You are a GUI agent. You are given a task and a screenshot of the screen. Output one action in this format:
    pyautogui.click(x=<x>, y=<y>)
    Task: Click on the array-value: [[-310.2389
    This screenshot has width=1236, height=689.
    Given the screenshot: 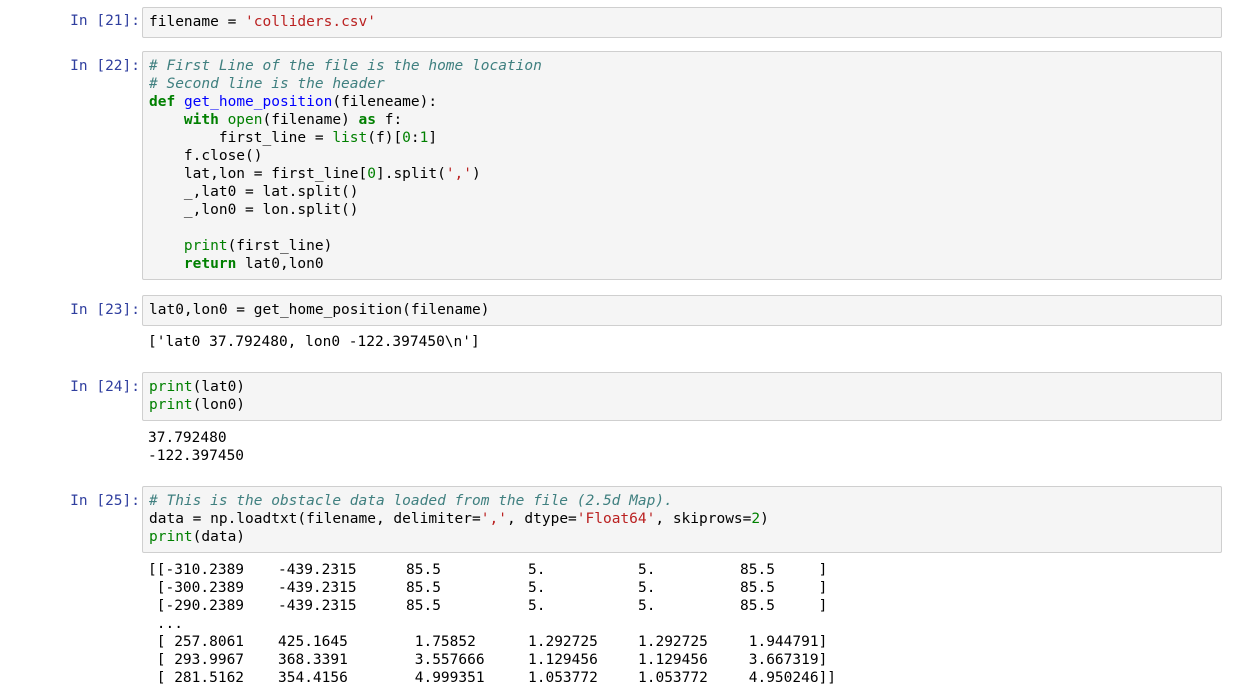 What is the action you would take?
    pyautogui.click(x=196, y=570)
    